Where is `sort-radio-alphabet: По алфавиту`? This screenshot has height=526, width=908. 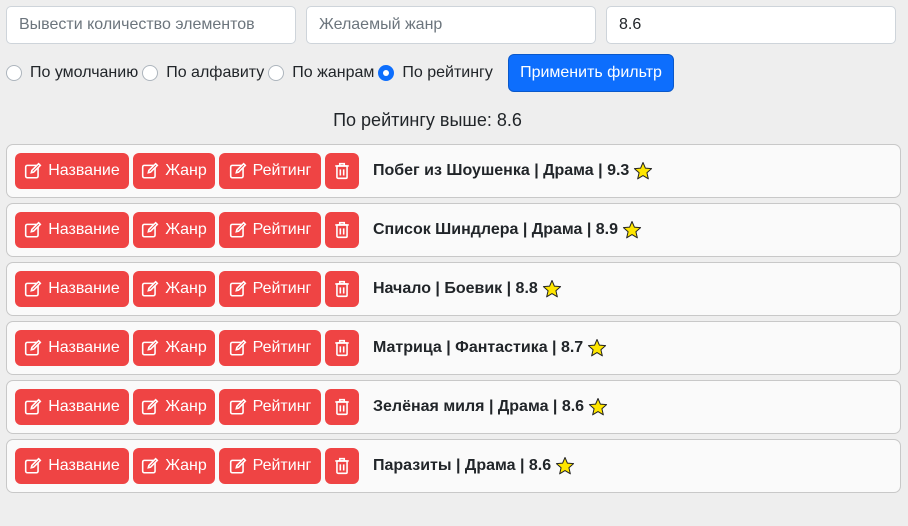
sort-radio-alphabet: По алфавиту is located at coordinates (203, 73).